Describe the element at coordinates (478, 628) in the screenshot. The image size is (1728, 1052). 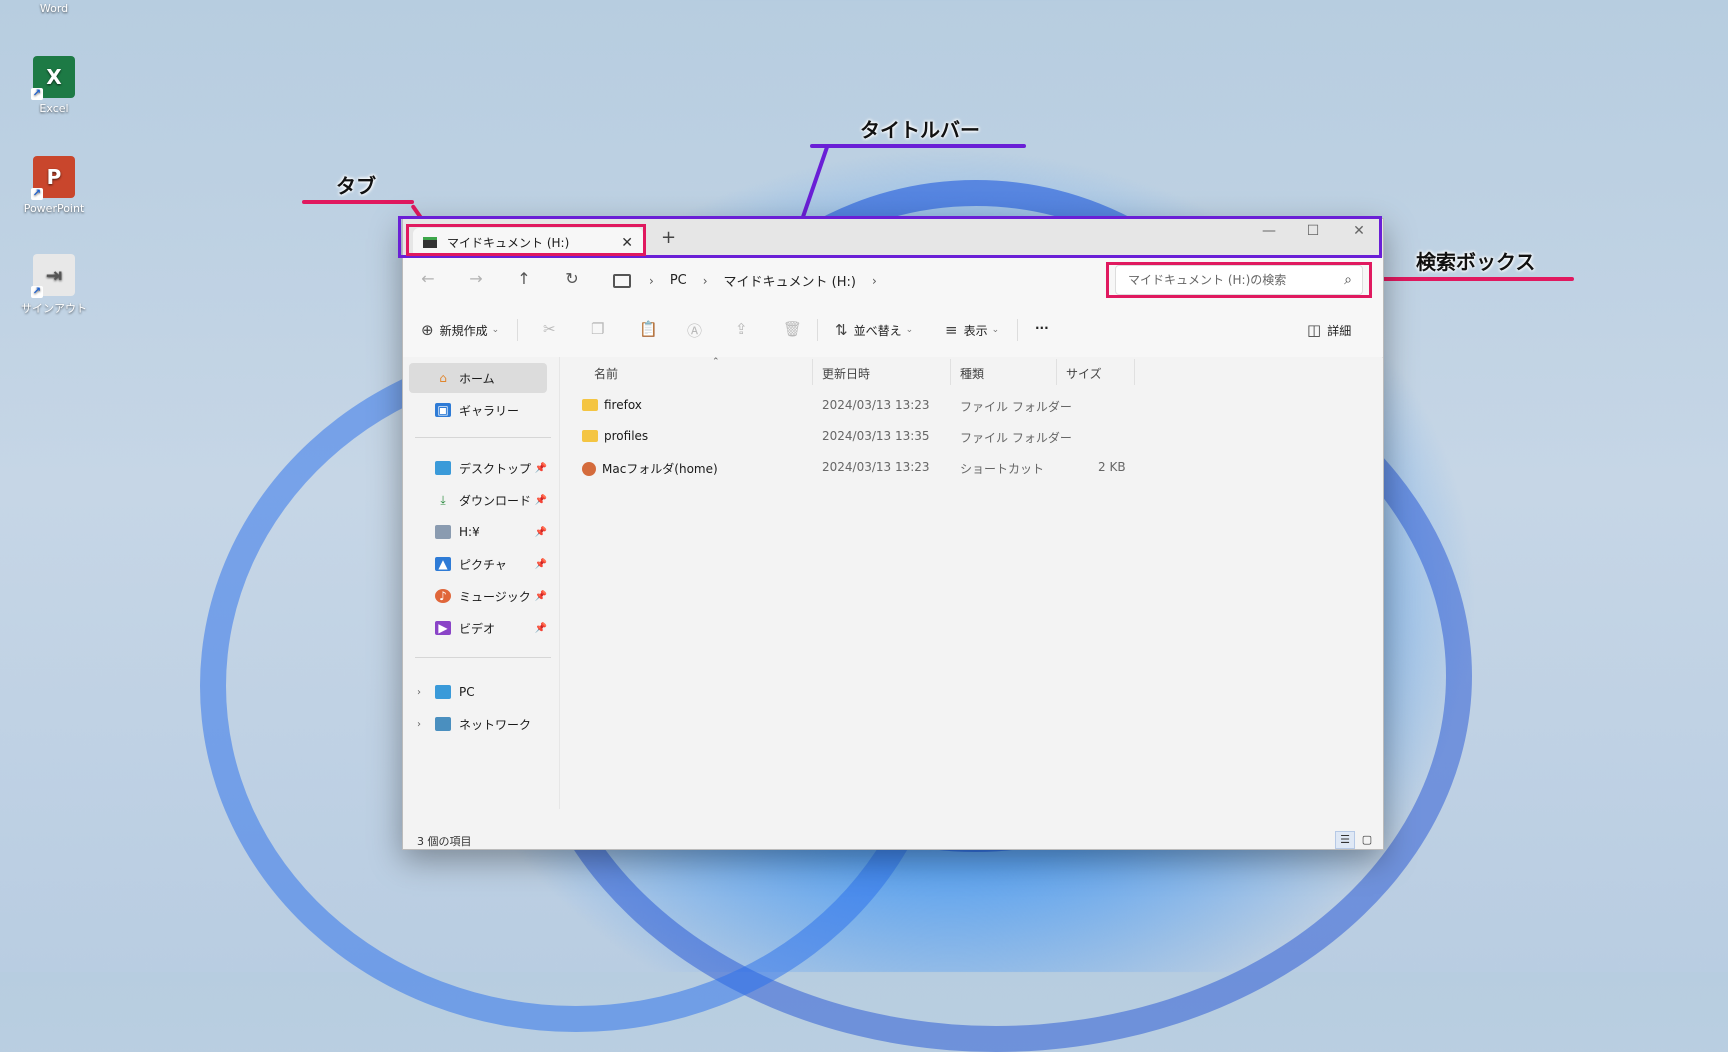
I see `sidebar-item-videos: ▶ ビデオ 📌` at that location.